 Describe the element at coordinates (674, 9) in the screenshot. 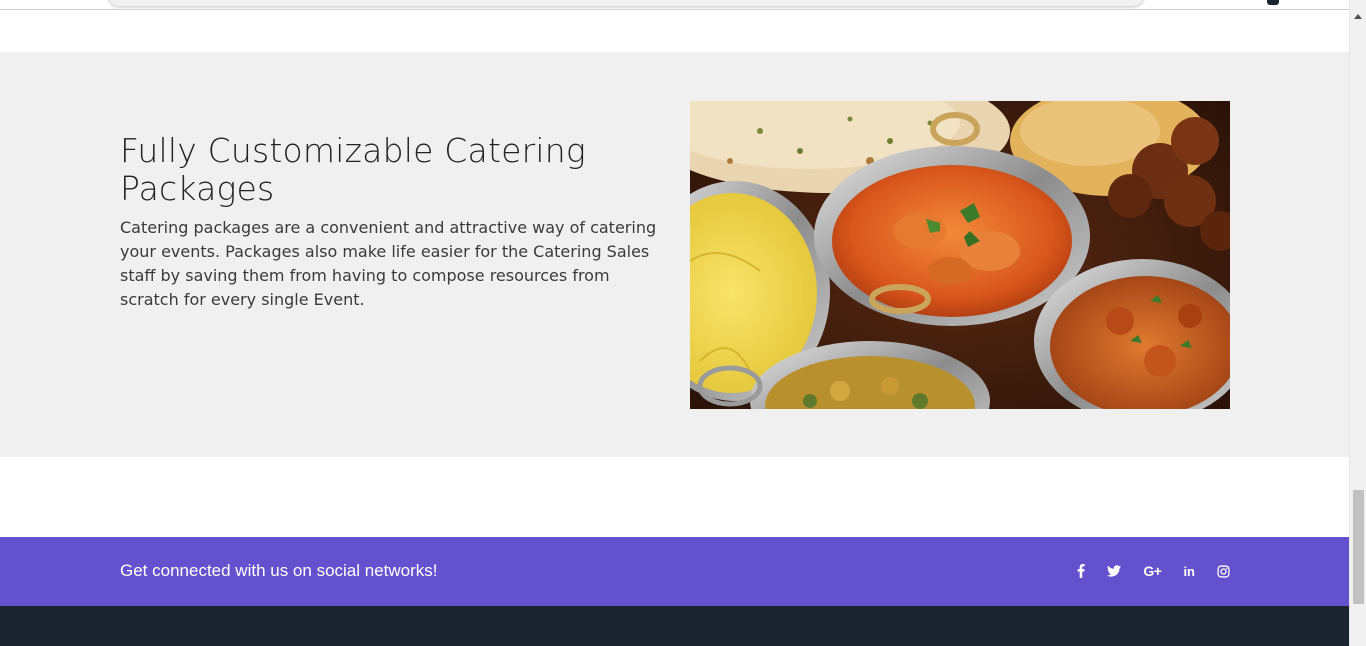

I see `top-divider` at that location.